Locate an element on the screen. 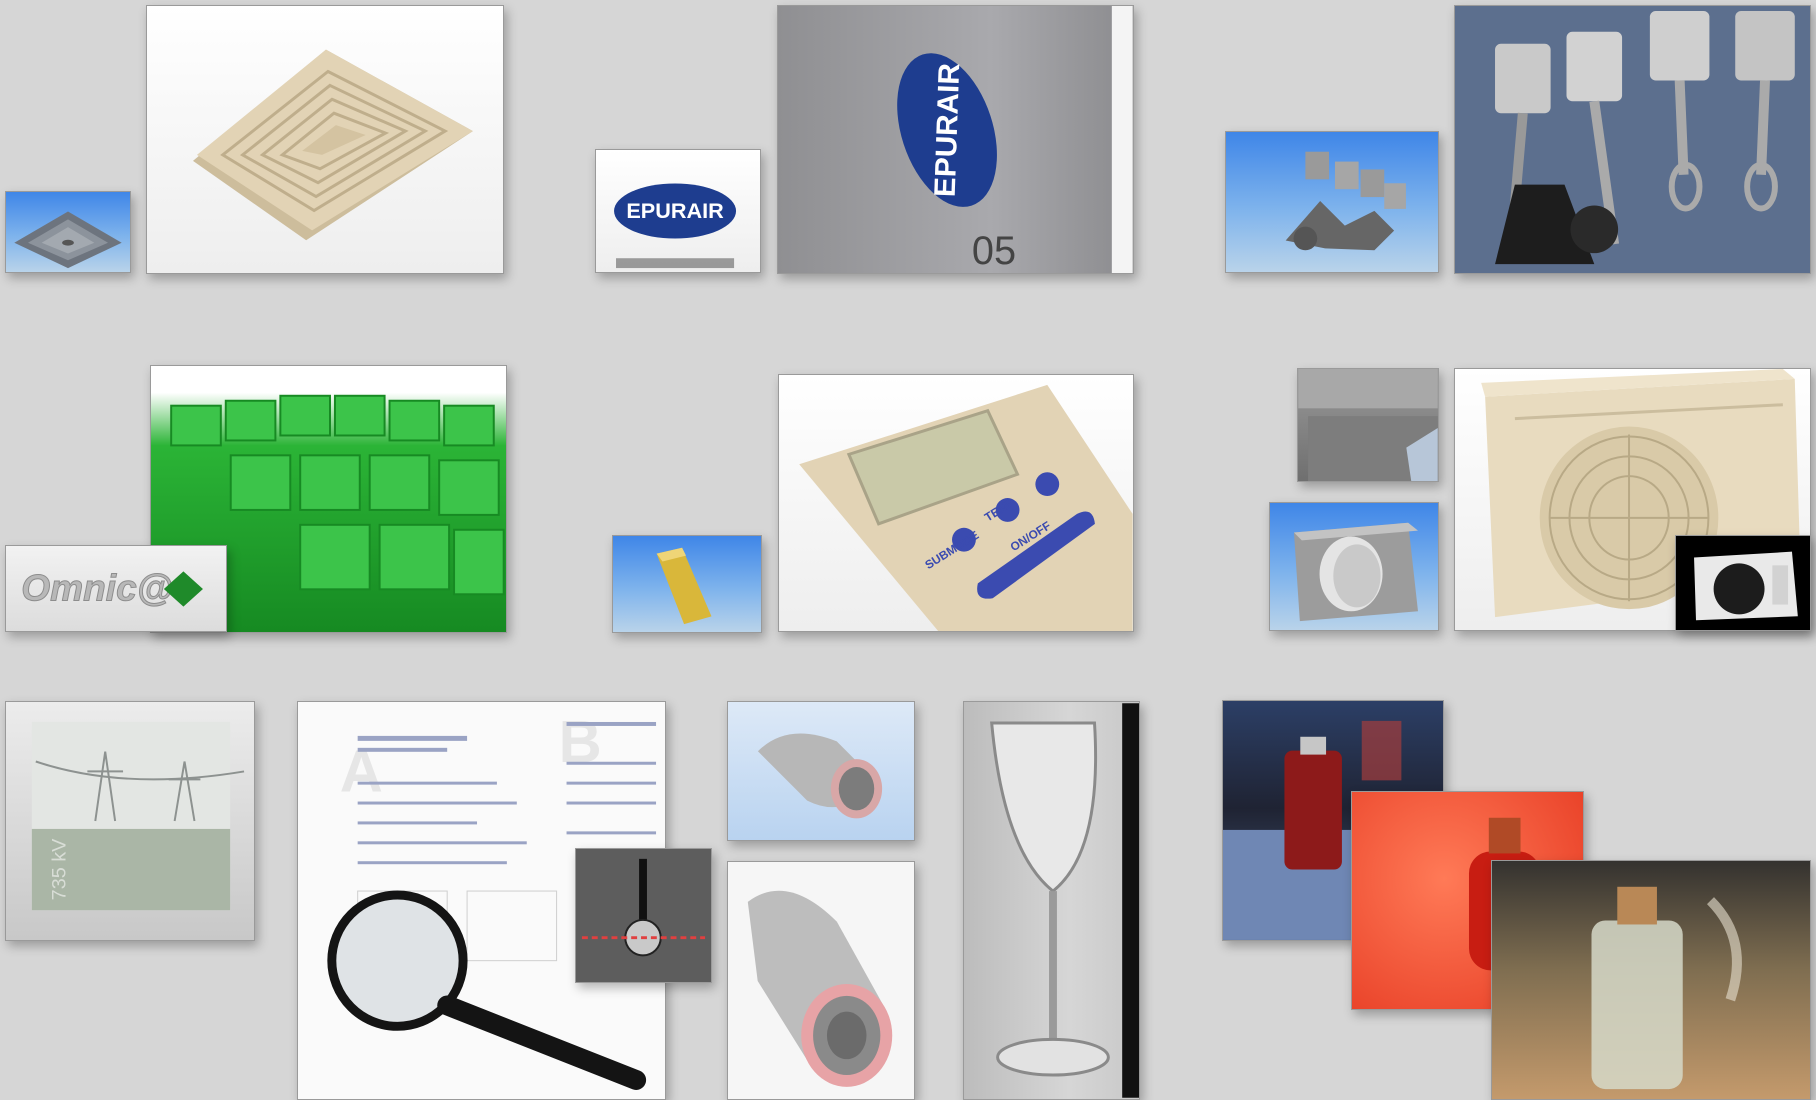  ac-gray-thumb is located at coordinates (1354, 566).